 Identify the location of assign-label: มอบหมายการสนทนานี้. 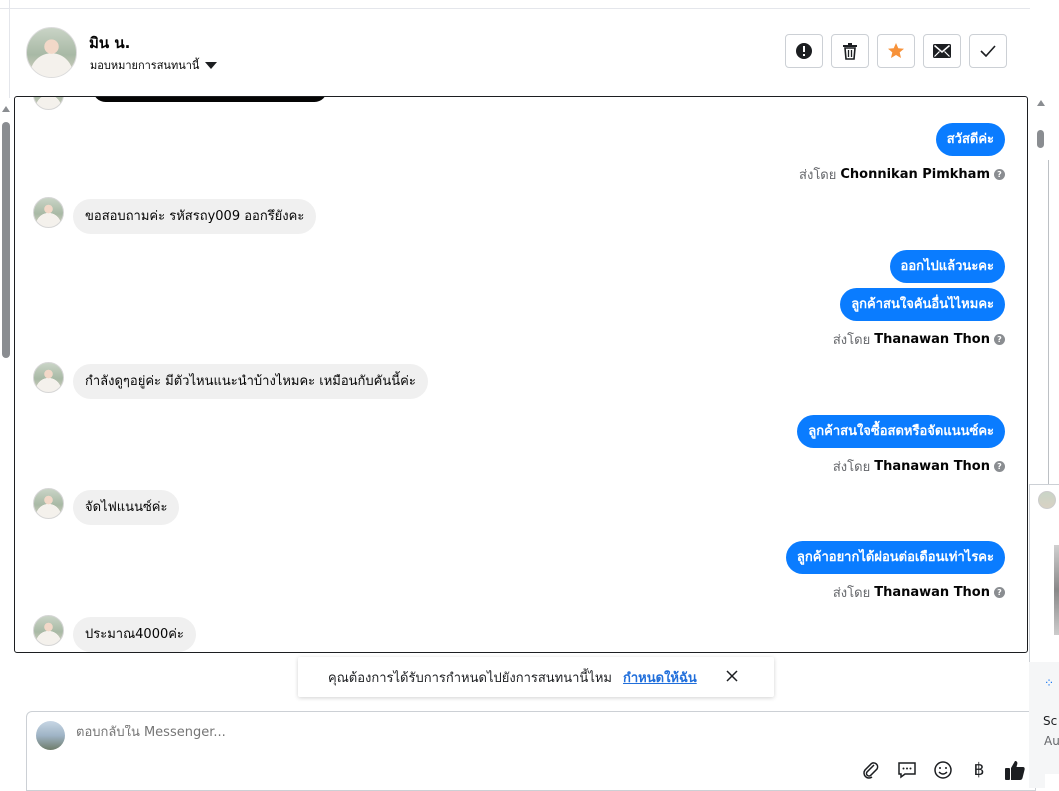
(145, 65).